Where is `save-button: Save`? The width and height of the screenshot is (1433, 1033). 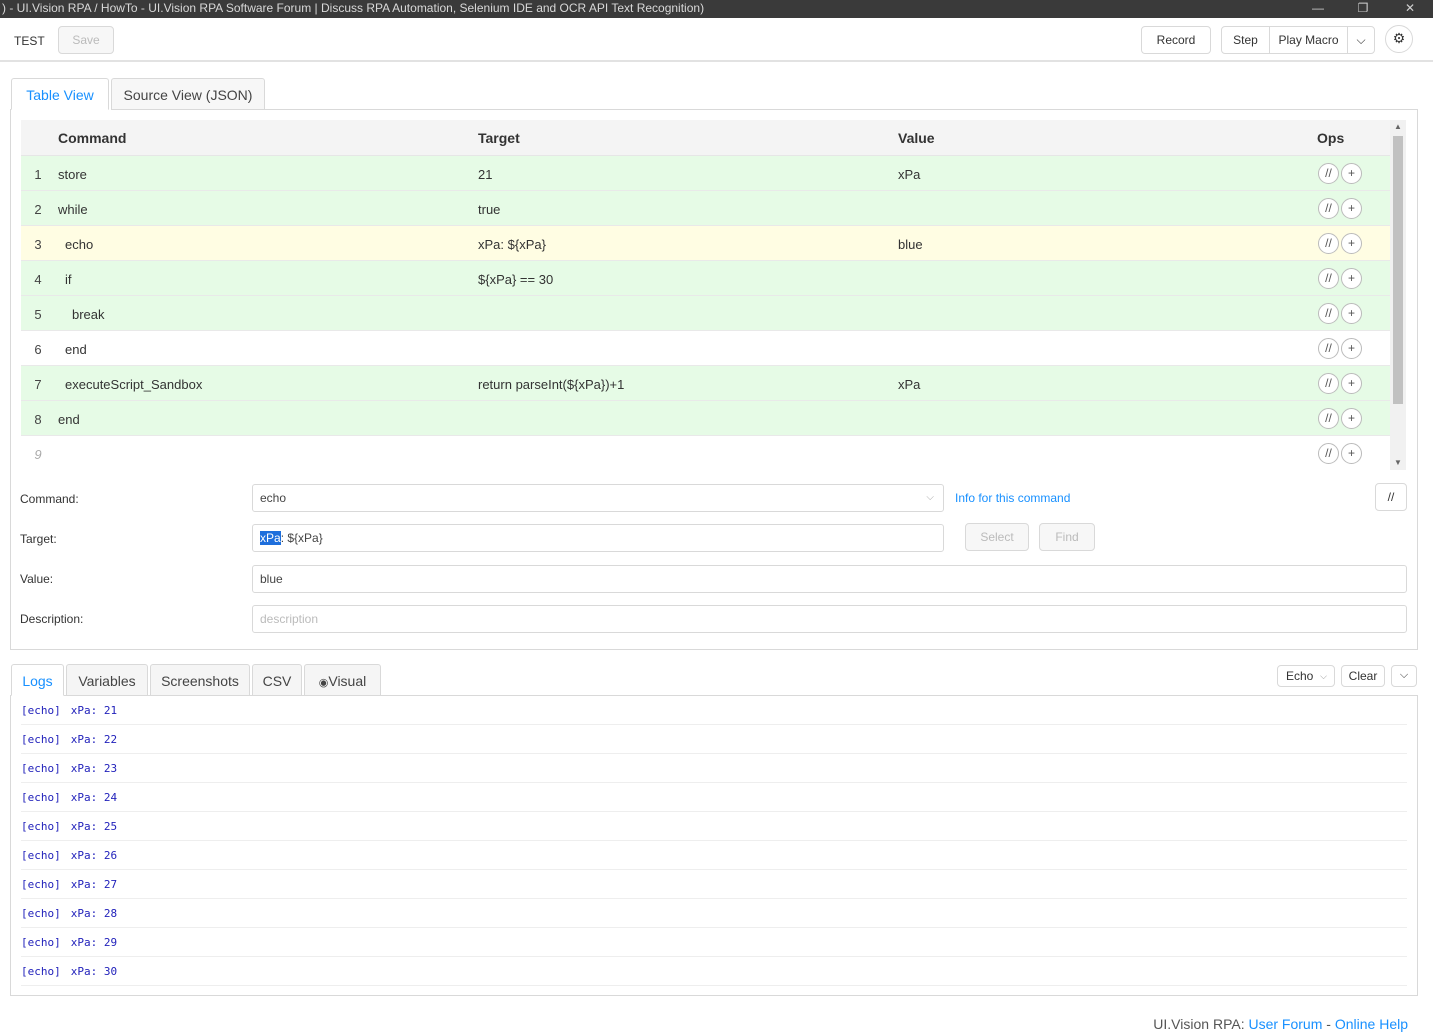 save-button: Save is located at coordinates (86, 40).